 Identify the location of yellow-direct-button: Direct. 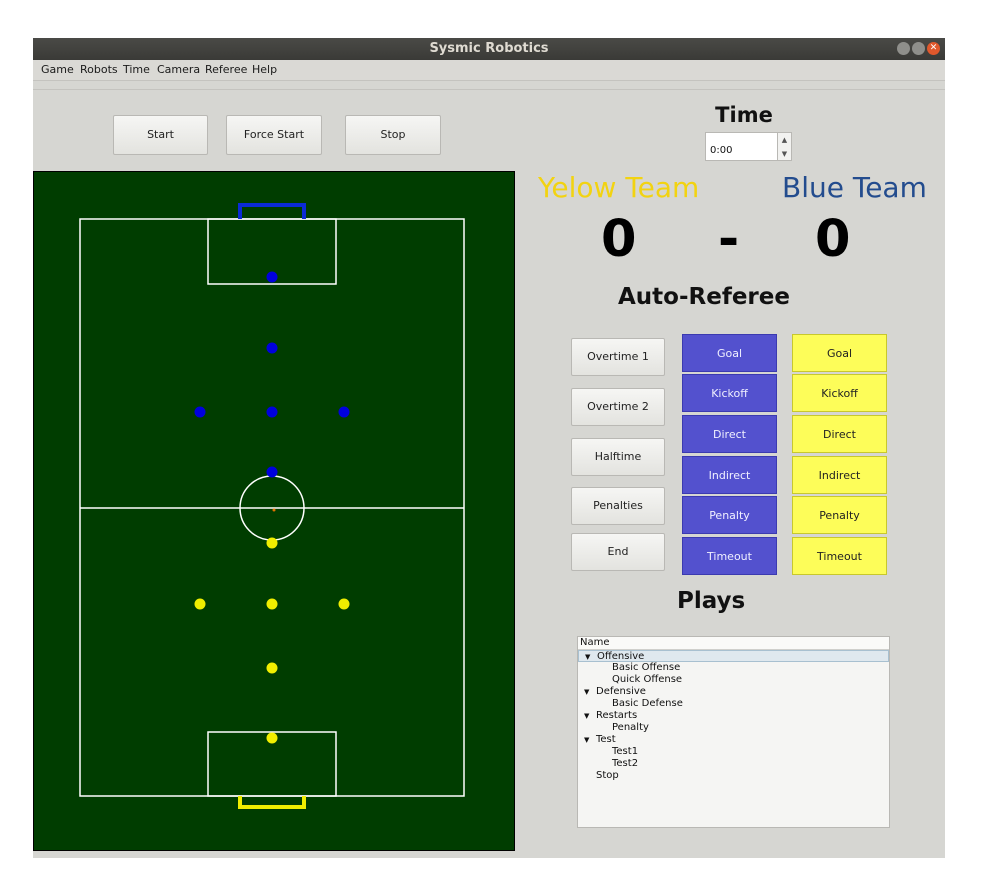
(839, 434).